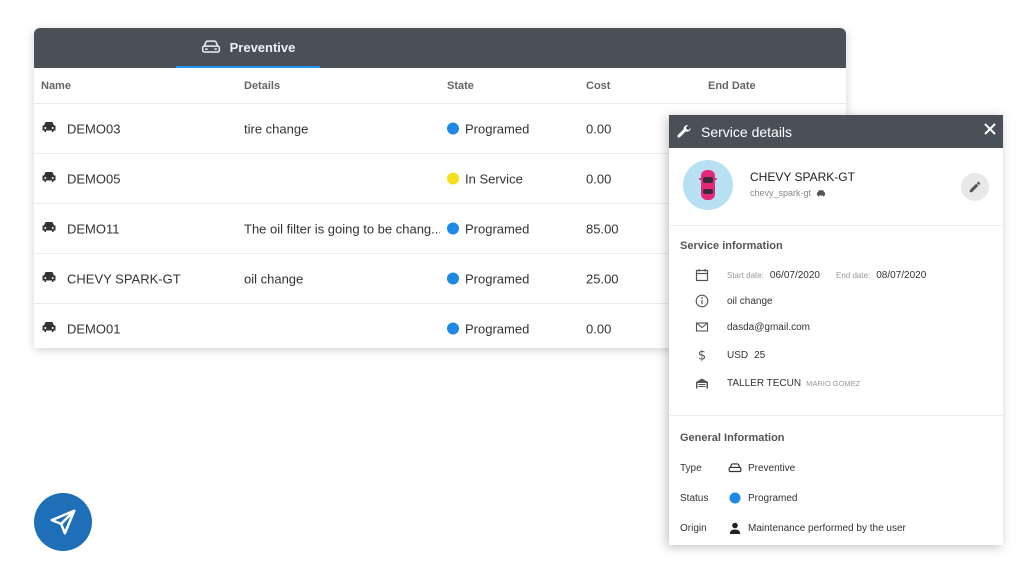  What do you see at coordinates (731, 246) in the screenshot?
I see `service-information-title: Service information` at bounding box center [731, 246].